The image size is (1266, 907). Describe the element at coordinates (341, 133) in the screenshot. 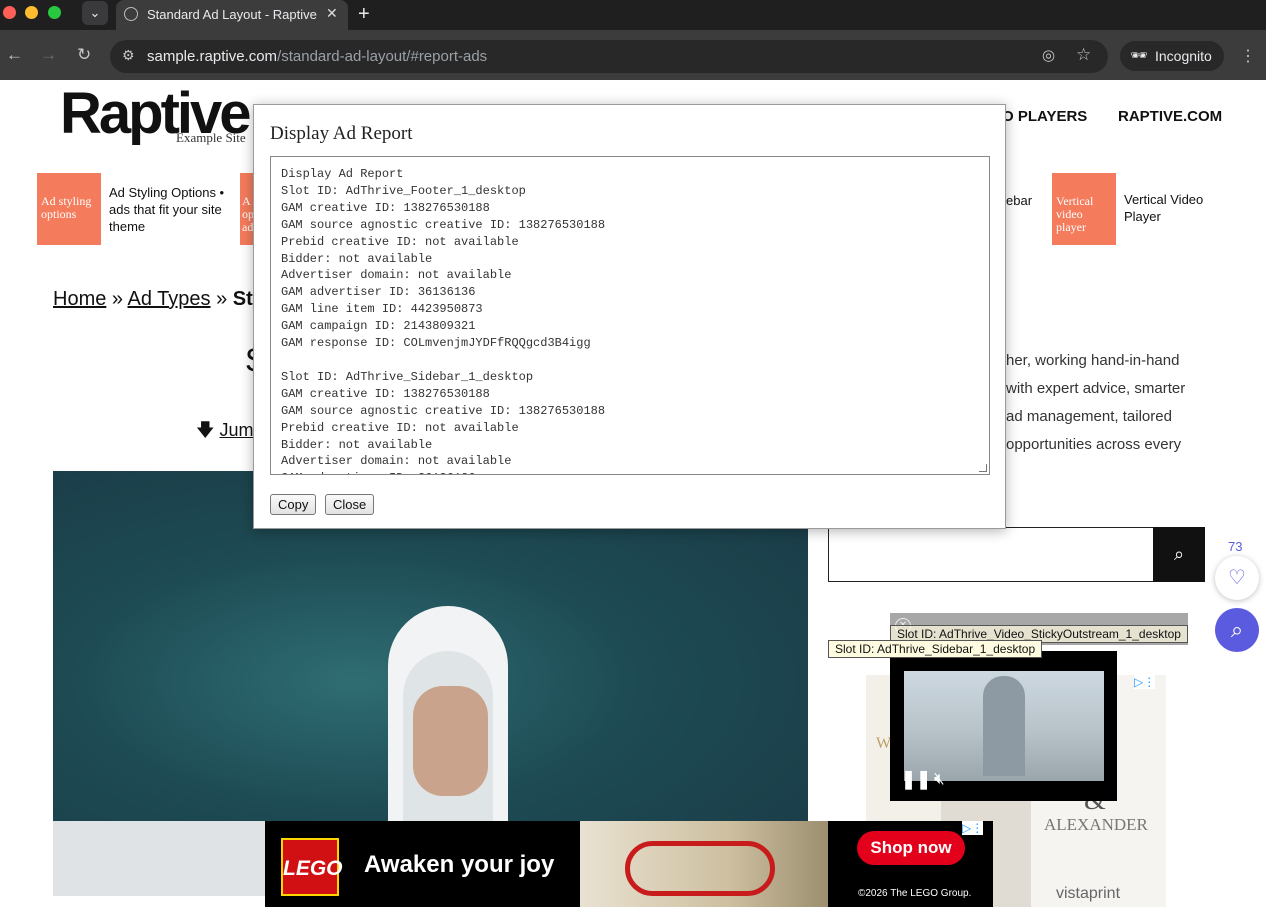

I see `dialog-title: Display Ad Report` at that location.